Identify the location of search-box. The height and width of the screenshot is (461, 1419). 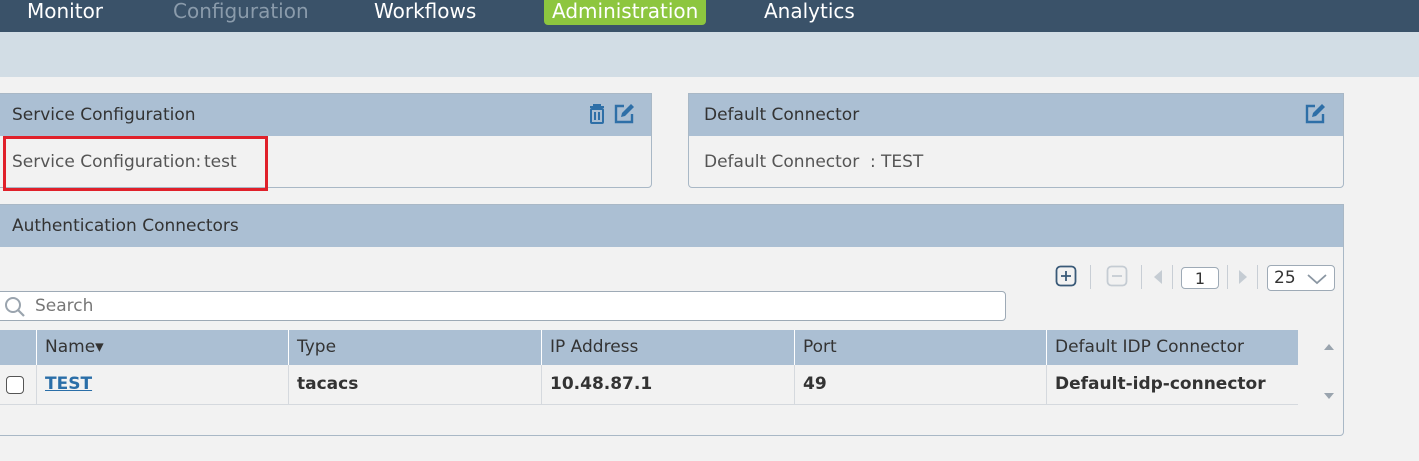
(503, 306).